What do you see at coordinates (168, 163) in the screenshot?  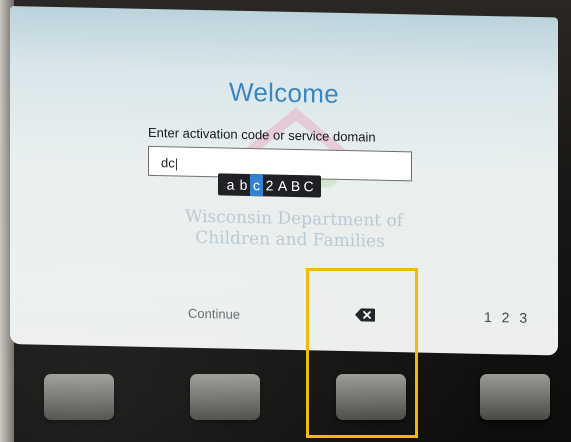 I see `input-value: dc` at bounding box center [168, 163].